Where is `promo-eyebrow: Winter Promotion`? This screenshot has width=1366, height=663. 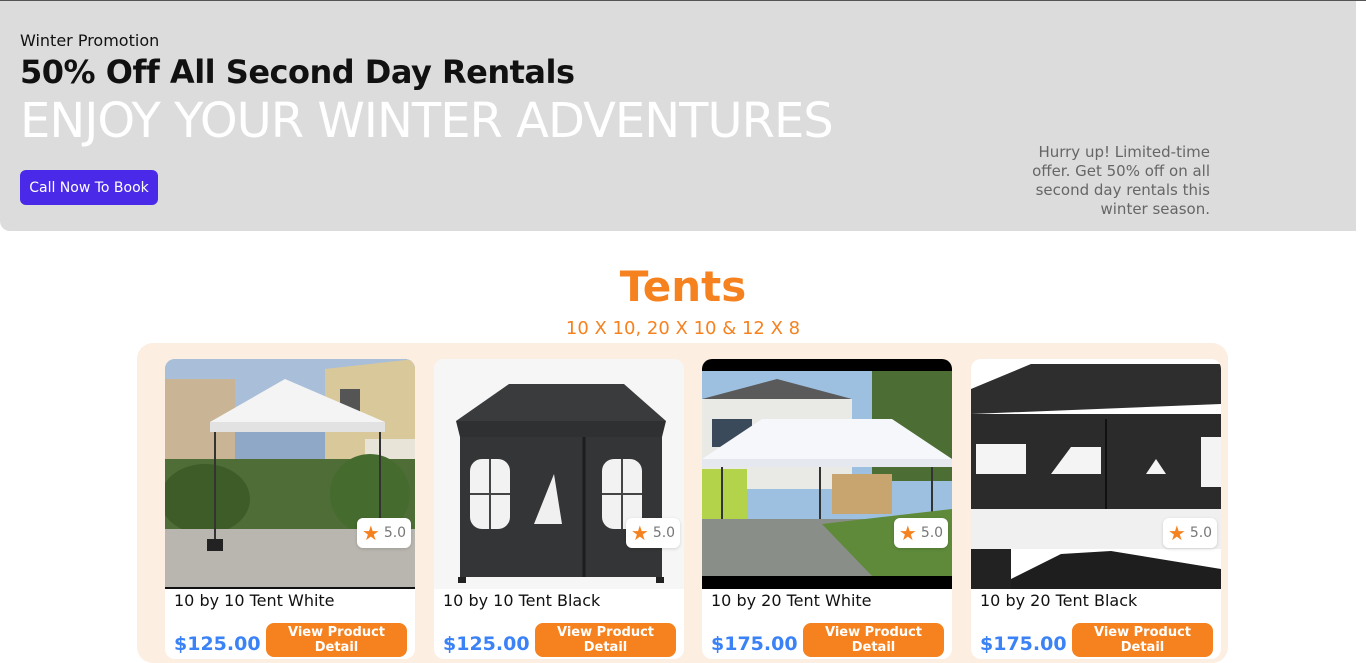 promo-eyebrow: Winter Promotion is located at coordinates (90, 40).